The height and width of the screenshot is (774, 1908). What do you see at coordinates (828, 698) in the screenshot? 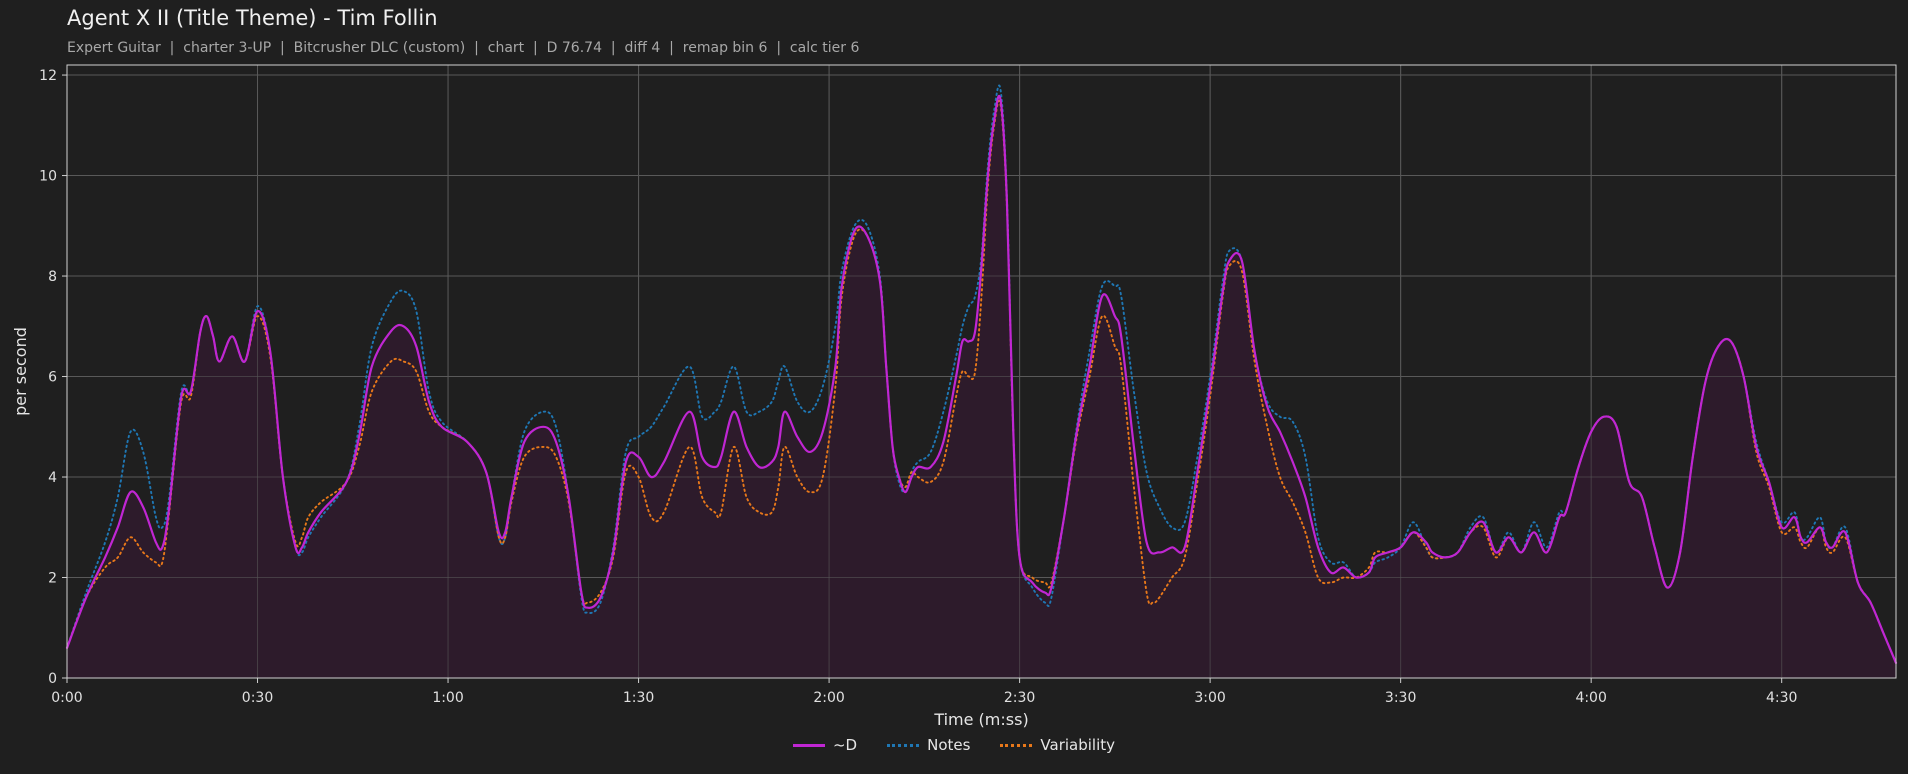
I see `x-tick-label: 2:00` at bounding box center [828, 698].